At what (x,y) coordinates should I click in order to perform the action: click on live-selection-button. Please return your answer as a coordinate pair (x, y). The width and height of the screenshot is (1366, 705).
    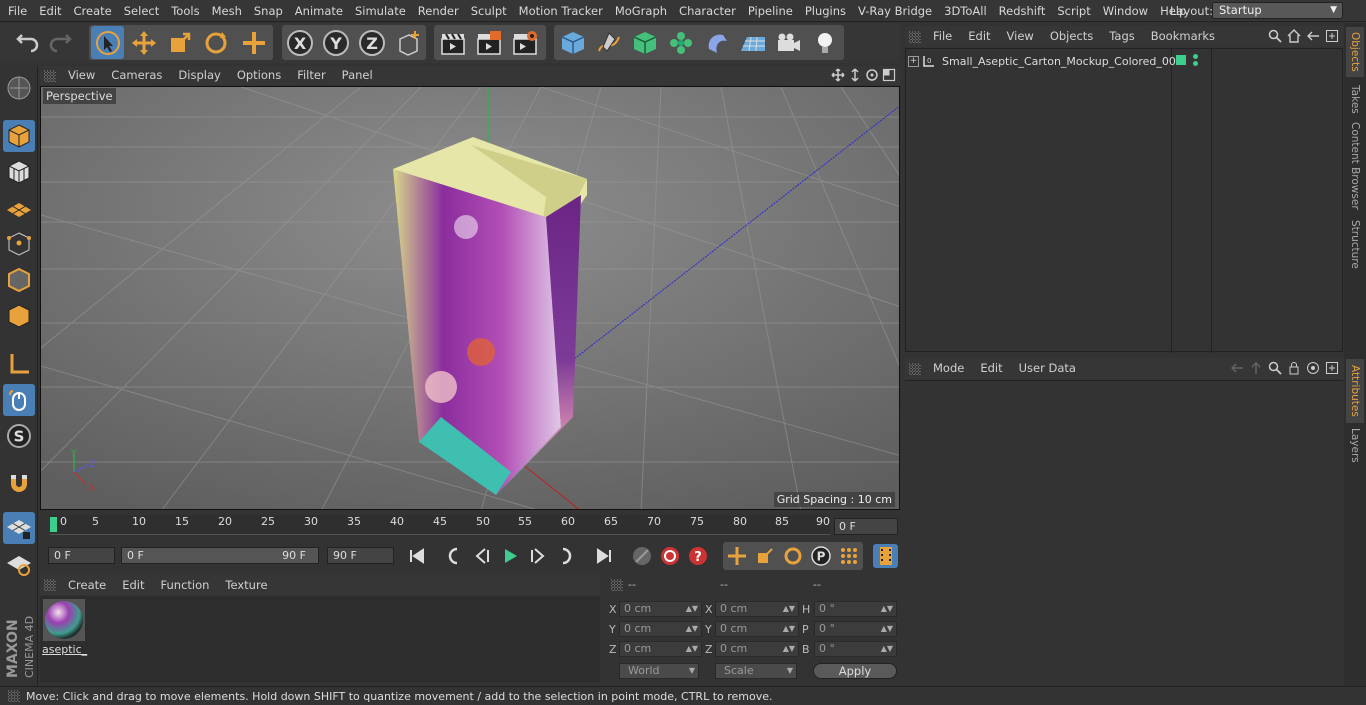
    Looking at the image, I should click on (107, 42).